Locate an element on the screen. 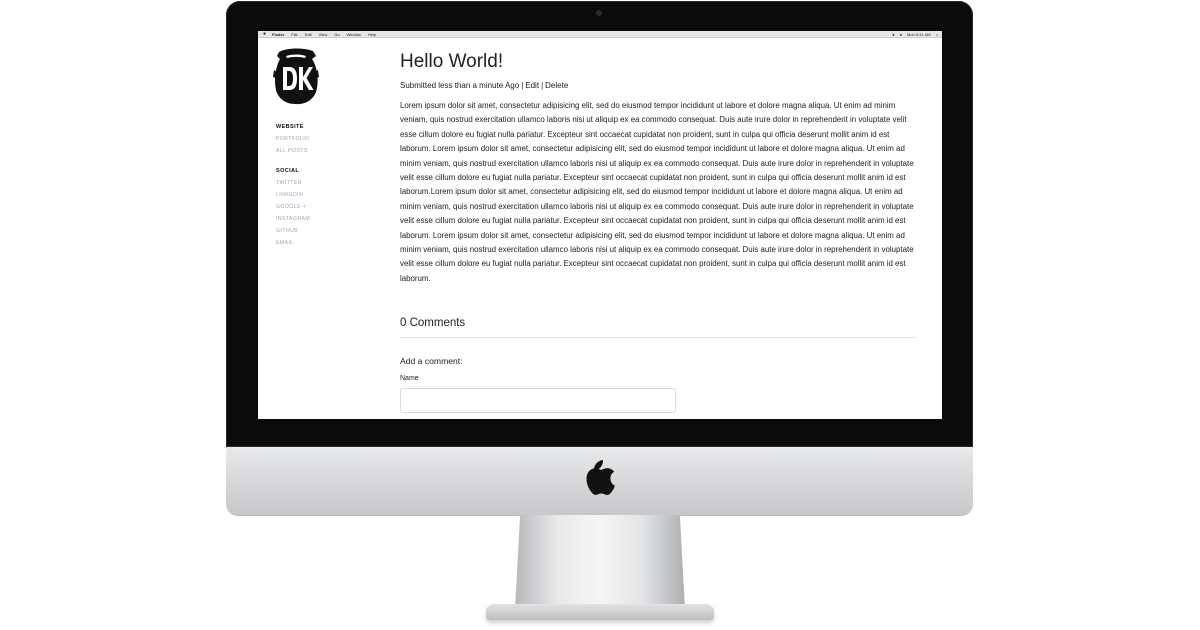 The height and width of the screenshot is (630, 1200). wifi-icon: ● is located at coordinates (893, 34).